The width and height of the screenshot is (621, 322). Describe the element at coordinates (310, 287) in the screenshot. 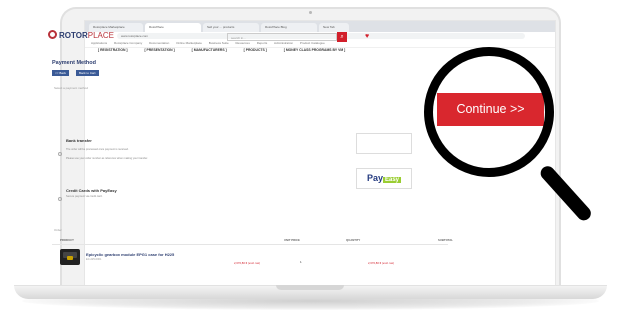

I see `laptop-notch` at that location.